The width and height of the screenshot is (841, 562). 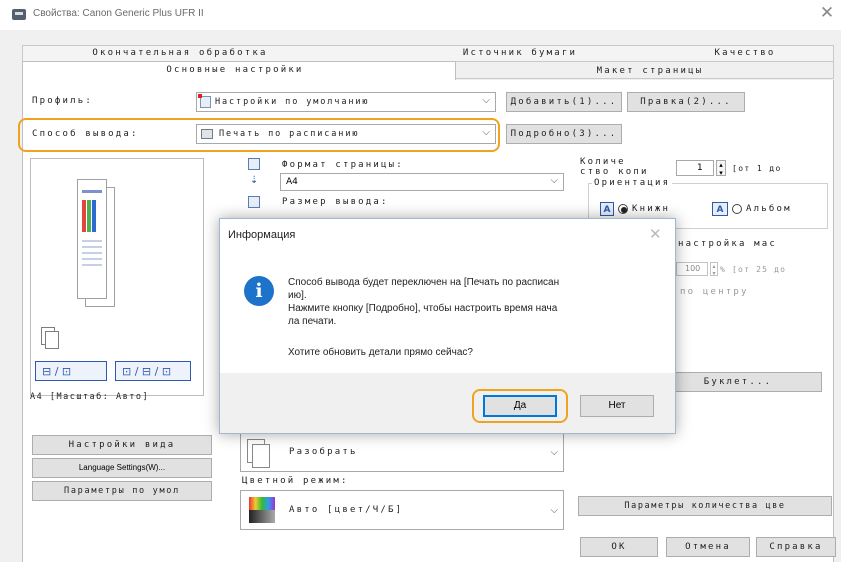 What do you see at coordinates (200, 96) in the screenshot?
I see `profile-red-mark-icon` at bounding box center [200, 96].